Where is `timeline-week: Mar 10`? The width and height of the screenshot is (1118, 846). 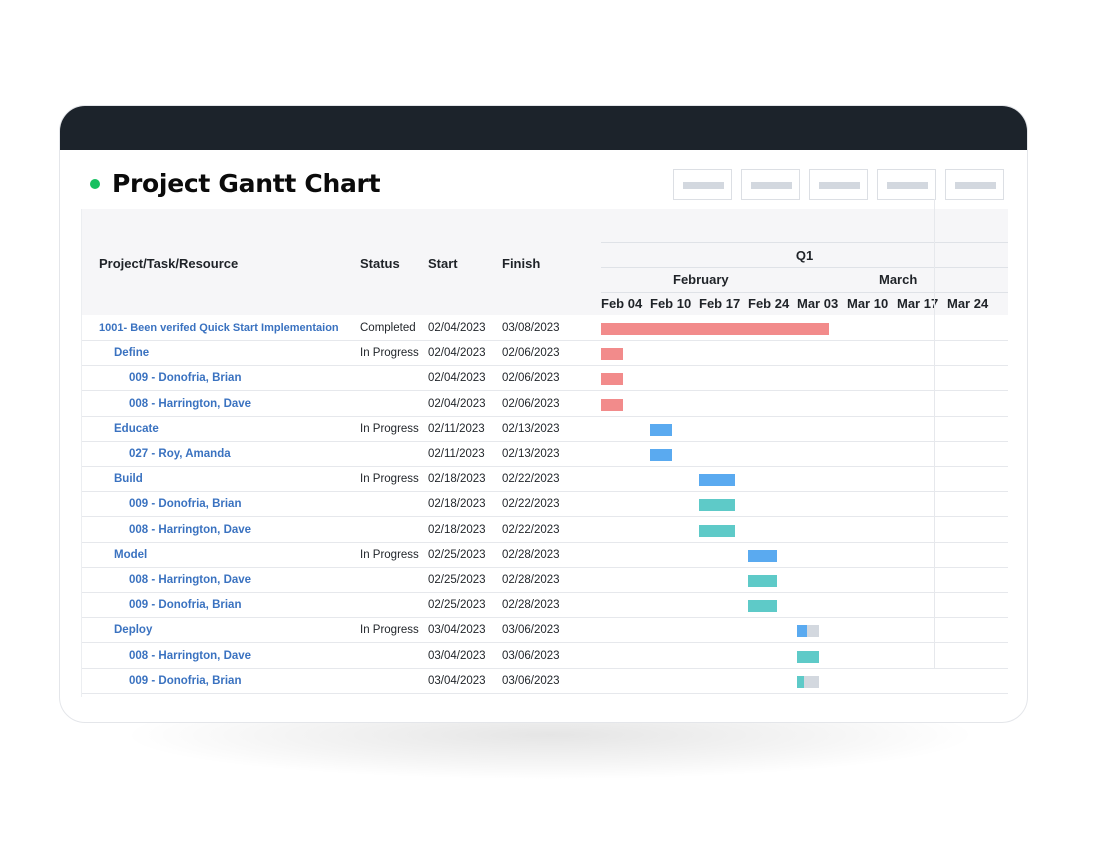 timeline-week: Mar 10 is located at coordinates (868, 303).